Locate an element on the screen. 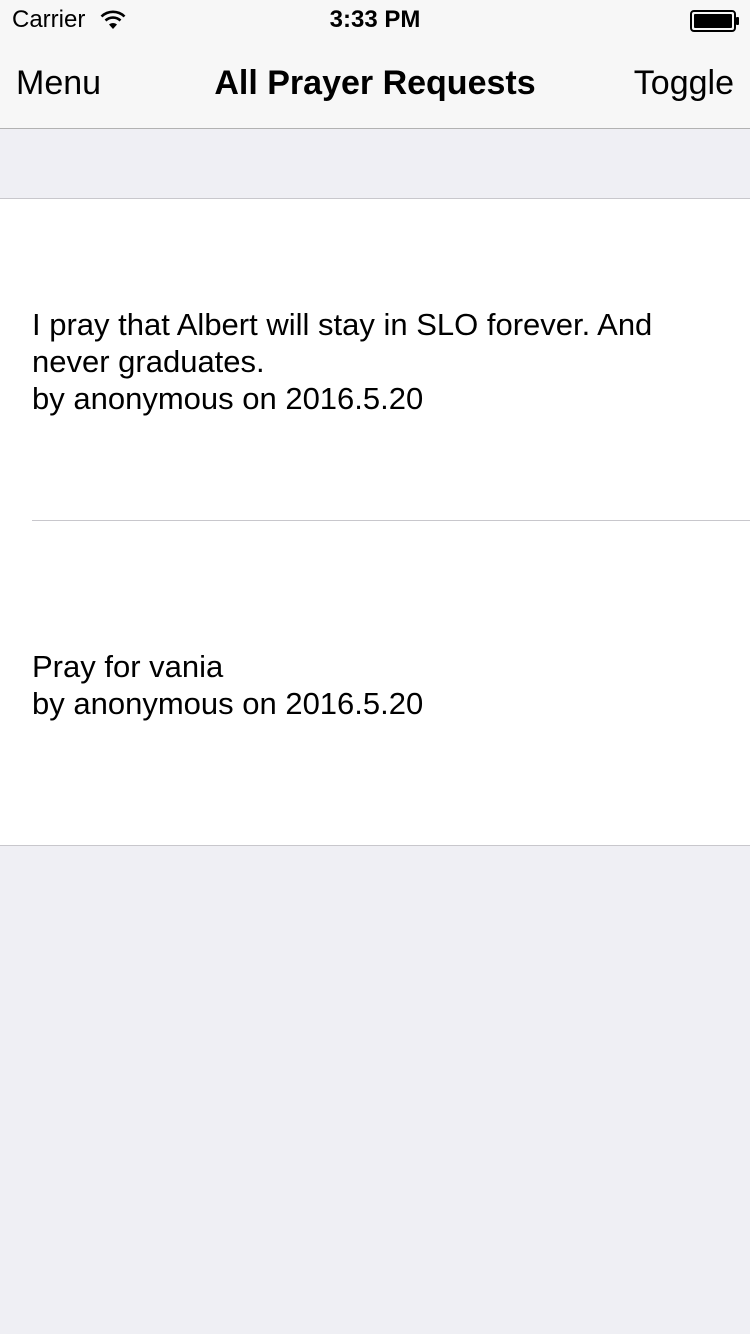  status-bar: Carrier 3:33 PM is located at coordinates (375, 20).